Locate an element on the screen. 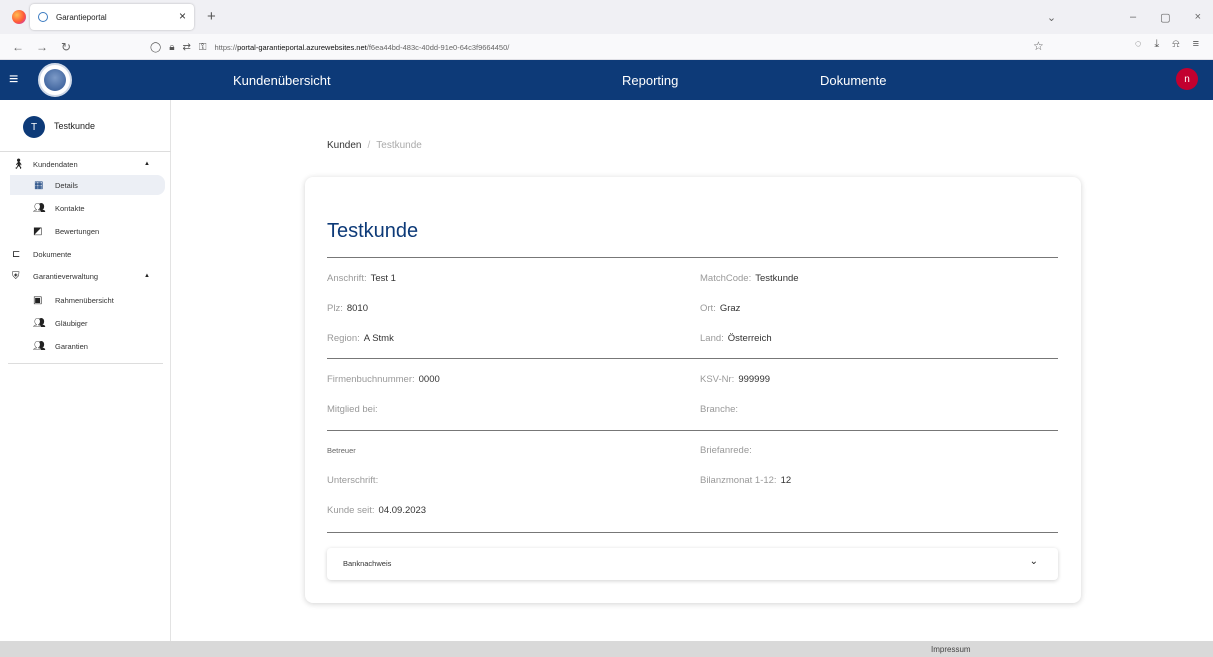 Image resolution: width=1213 pixels, height=657 pixels. sidebar-item-kontakte: 👥︎ Kontakte is located at coordinates (85, 208).